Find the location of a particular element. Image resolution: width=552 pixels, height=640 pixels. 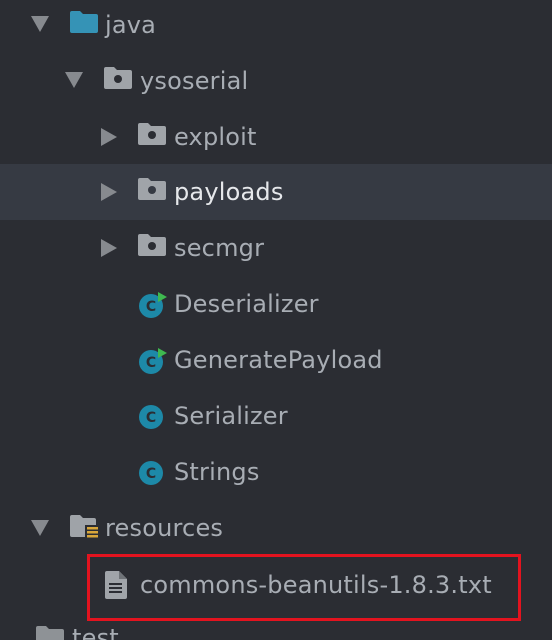

tree-item-label: java is located at coordinates (131, 25).